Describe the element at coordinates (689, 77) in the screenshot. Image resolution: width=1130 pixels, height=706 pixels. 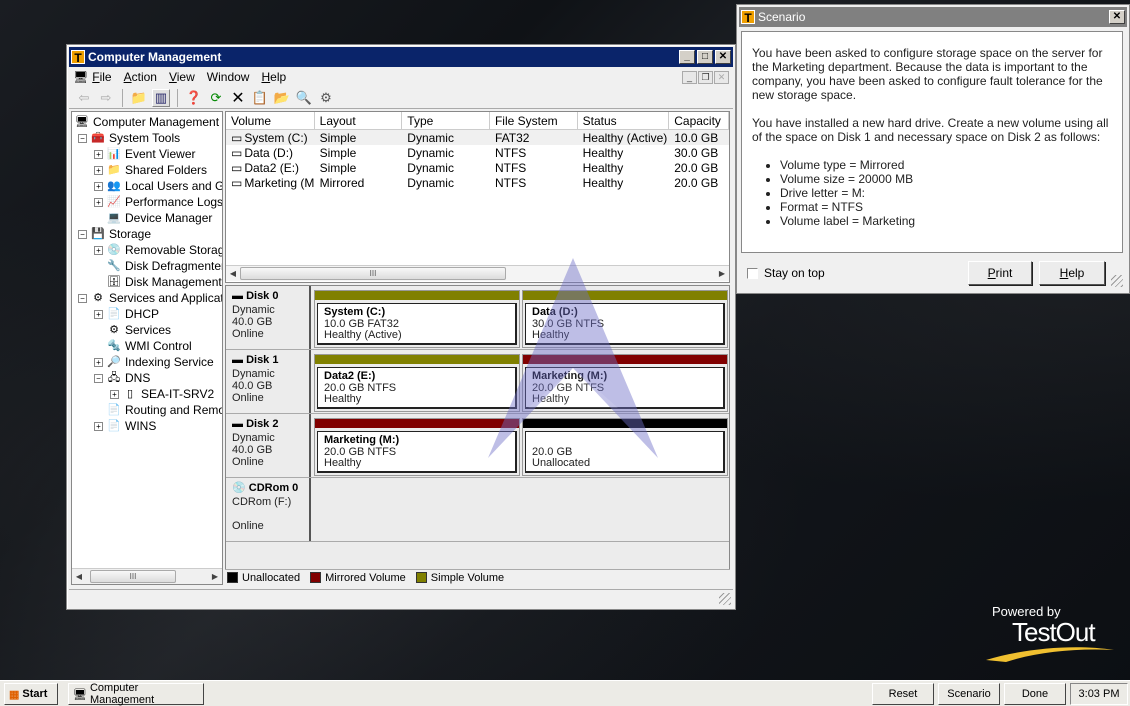
I see `child-minimize-button: _` at that location.